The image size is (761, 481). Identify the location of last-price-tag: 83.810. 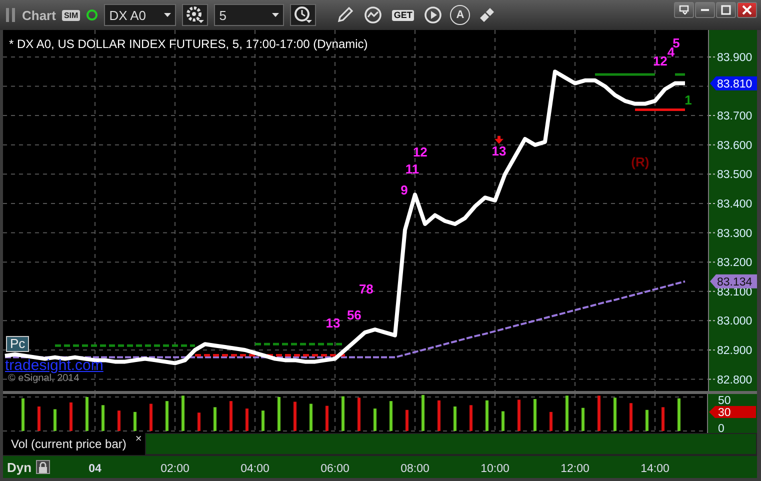
(733, 83).